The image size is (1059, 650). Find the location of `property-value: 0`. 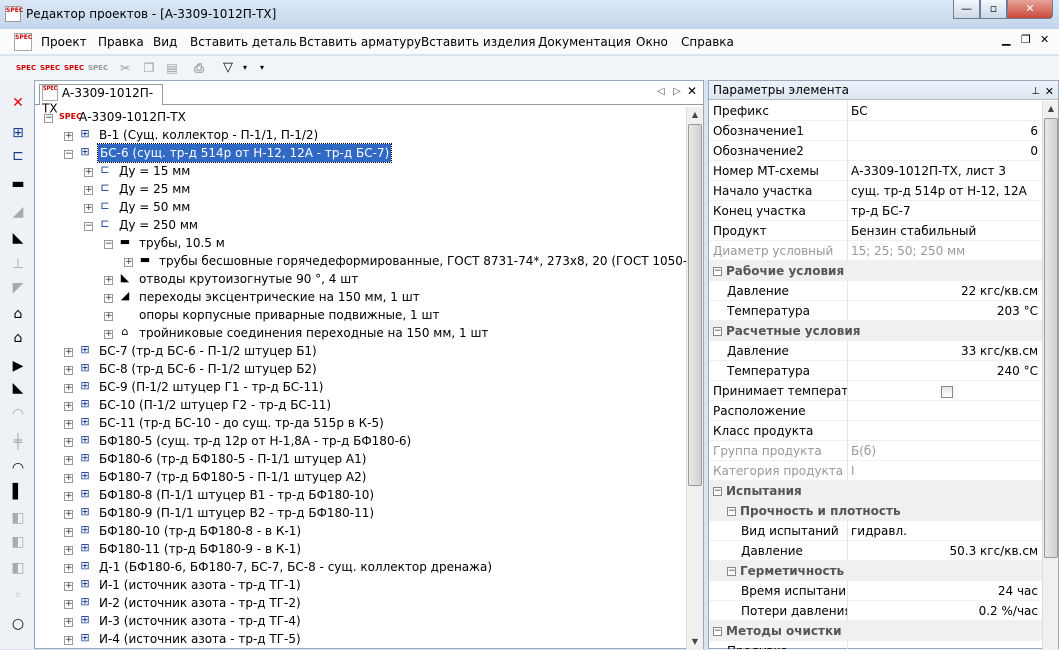

property-value: 0 is located at coordinates (944, 151).